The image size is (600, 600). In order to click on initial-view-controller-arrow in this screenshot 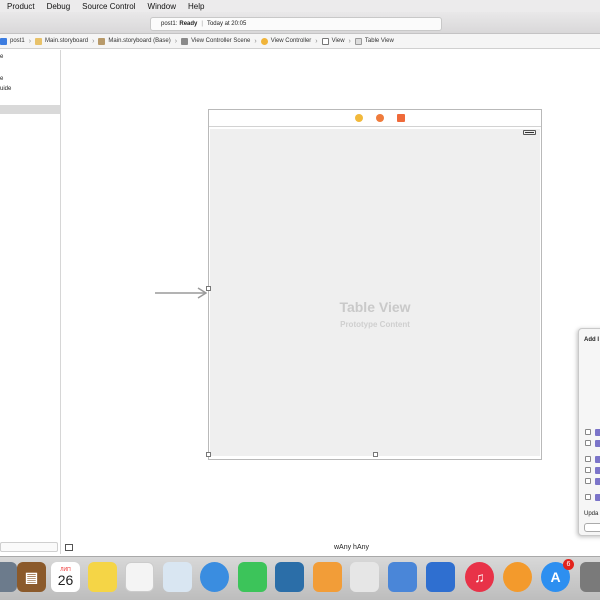, I will do `click(181, 293)`.